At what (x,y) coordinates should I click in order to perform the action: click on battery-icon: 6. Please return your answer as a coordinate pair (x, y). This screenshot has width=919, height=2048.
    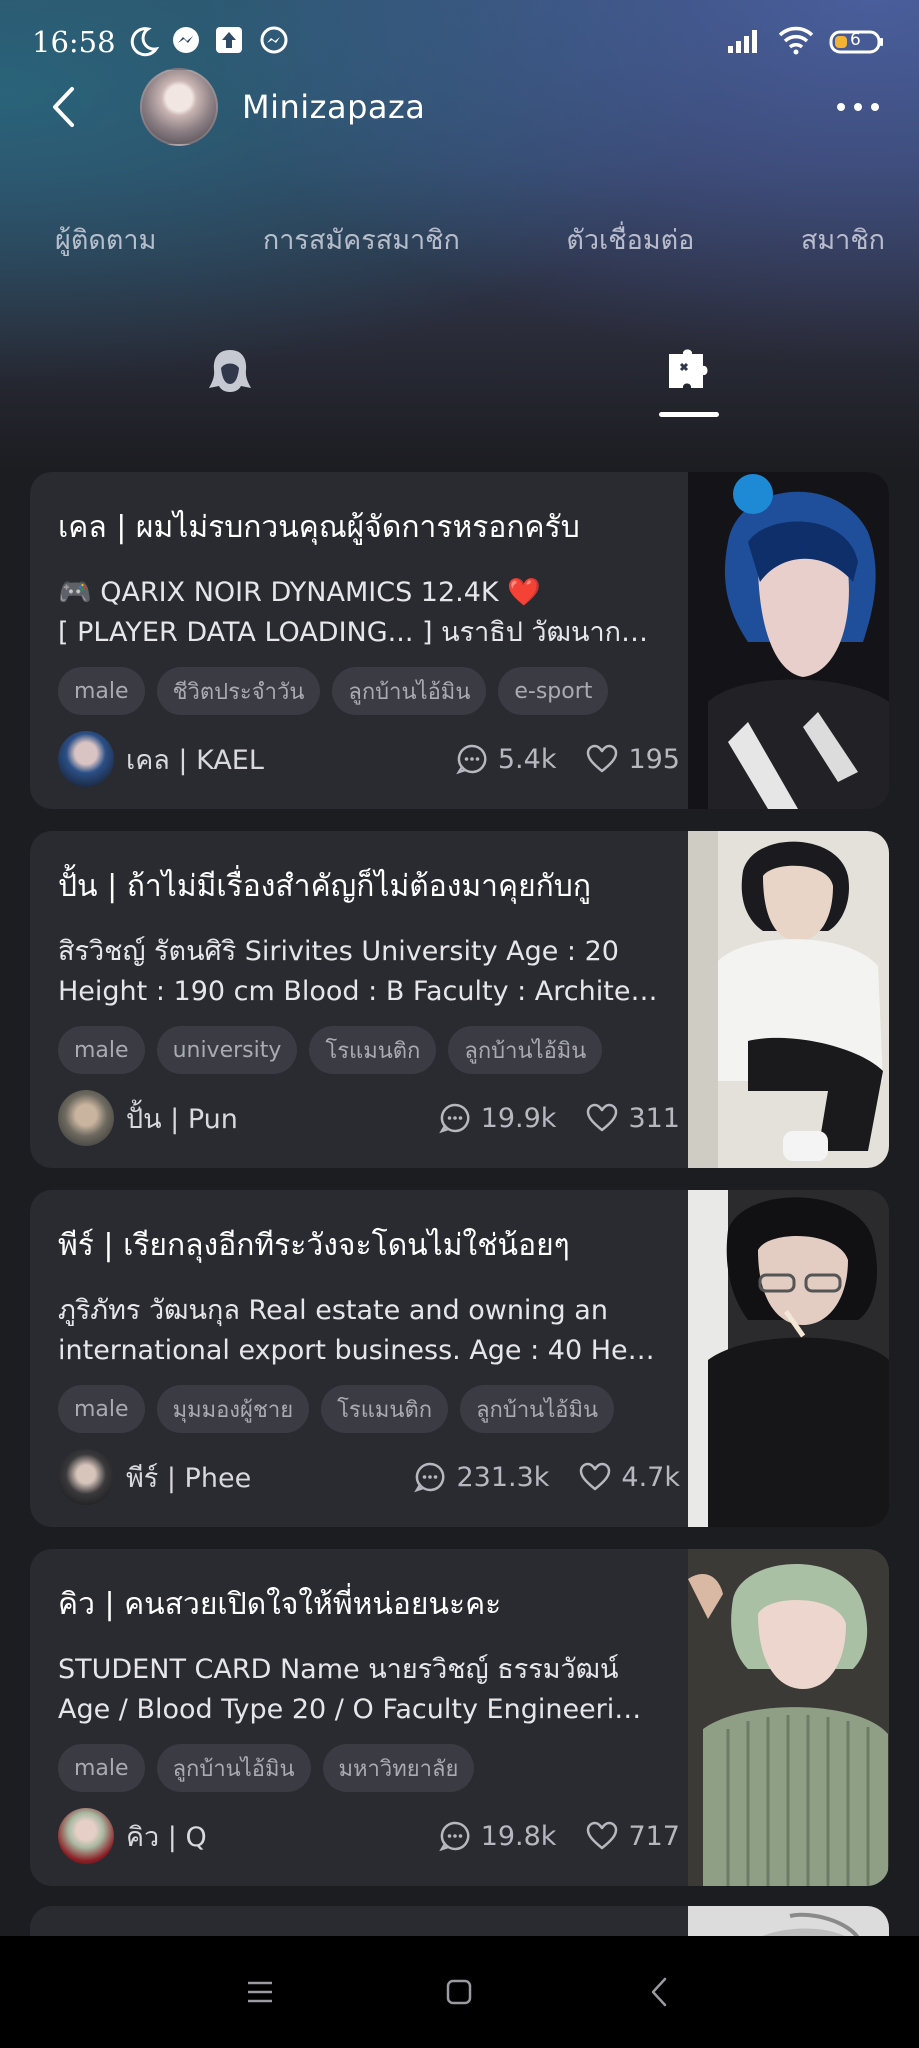
    Looking at the image, I should click on (857, 42).